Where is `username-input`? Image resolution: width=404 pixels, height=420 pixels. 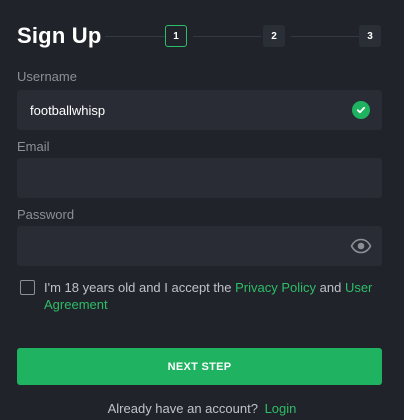 username-input is located at coordinates (199, 110).